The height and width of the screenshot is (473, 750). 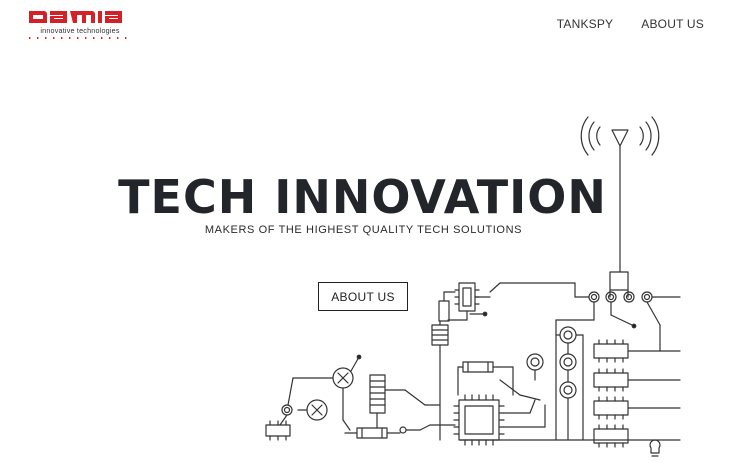 I want to click on brand-logo: innovative technologies, so click(x=80, y=25).